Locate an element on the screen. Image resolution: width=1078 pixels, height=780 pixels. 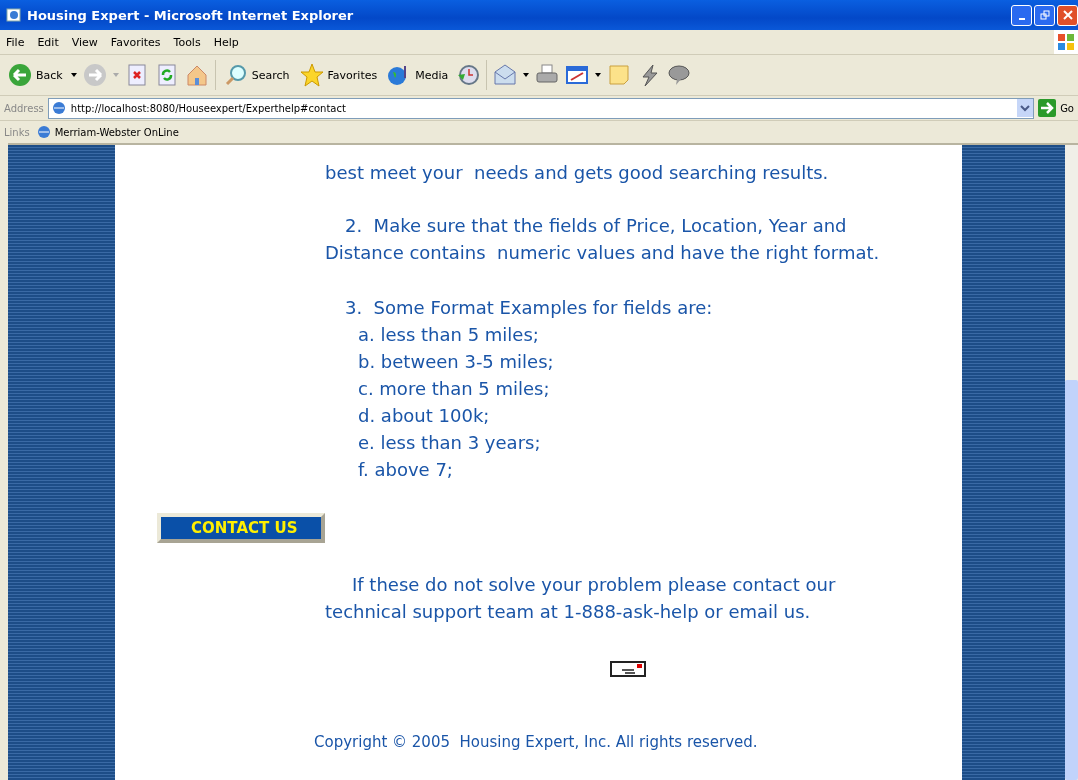
window-title: Housing Expert - Microsoft Internet Explorer is located at coordinates (190, 15).